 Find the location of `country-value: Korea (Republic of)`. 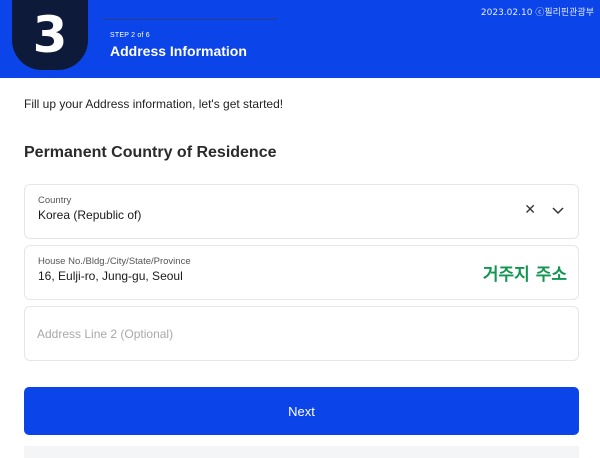

country-value: Korea (Republic of) is located at coordinates (90, 215).